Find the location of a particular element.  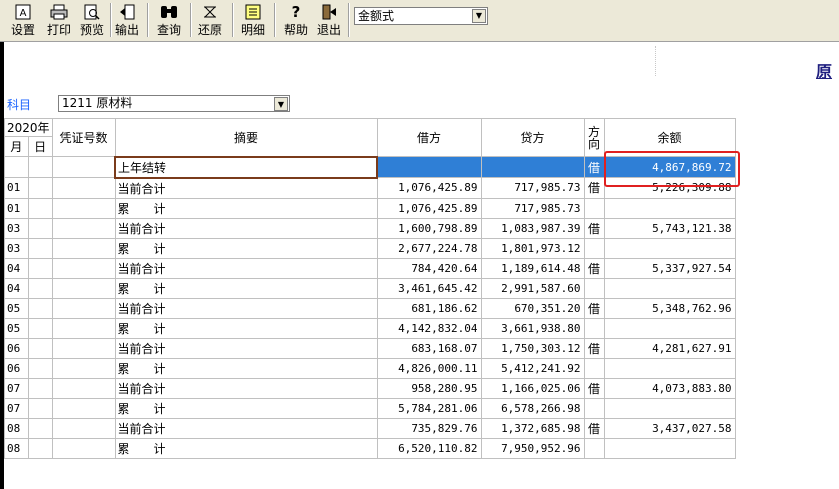

exit-button: 退出 is located at coordinates (329, 20).